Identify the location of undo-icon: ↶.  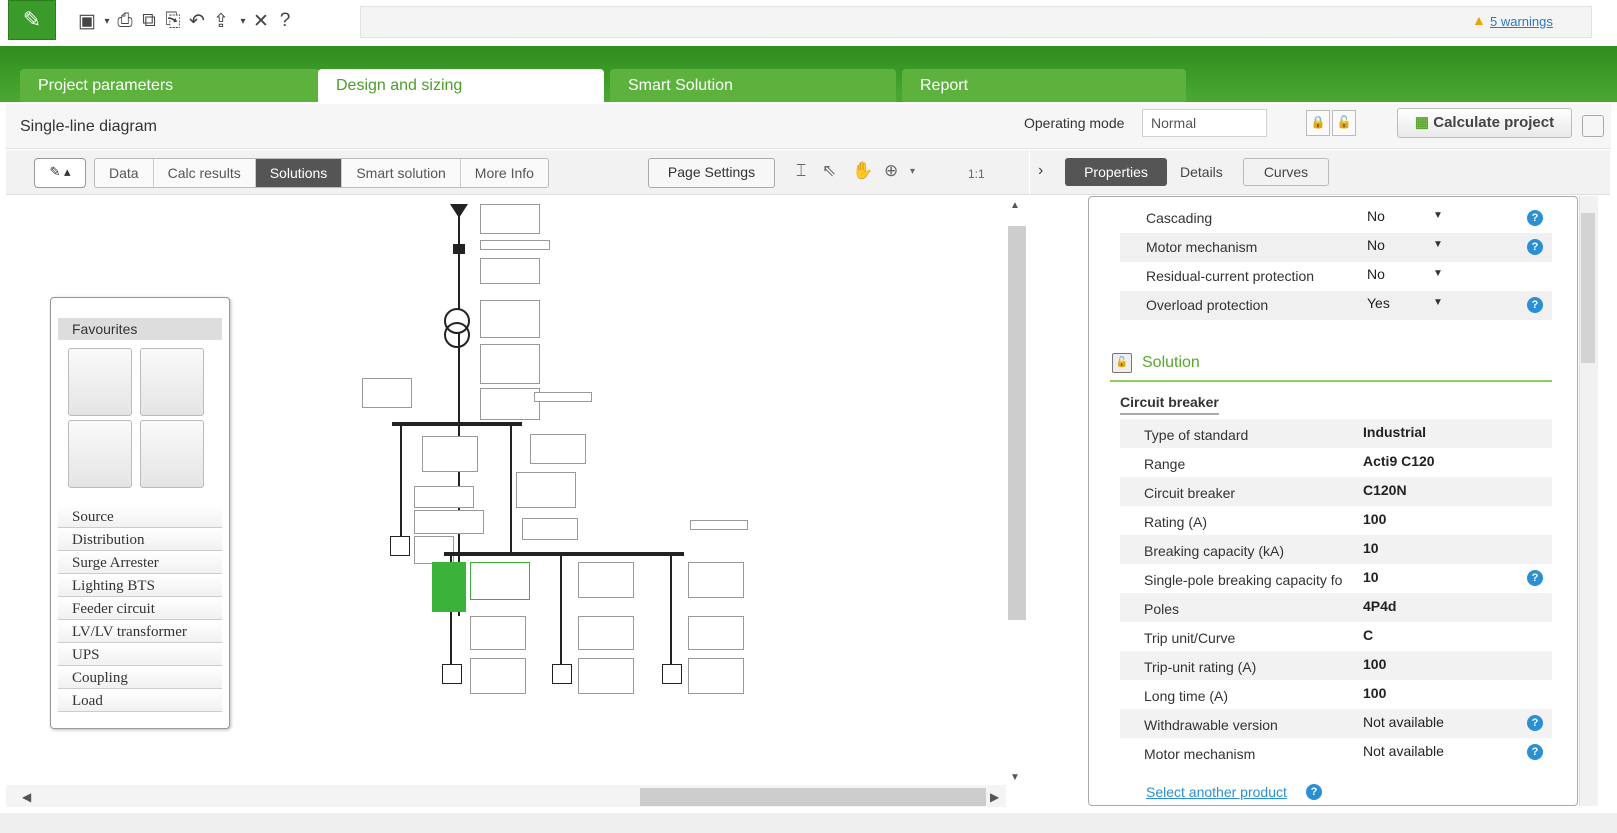
(197, 21).